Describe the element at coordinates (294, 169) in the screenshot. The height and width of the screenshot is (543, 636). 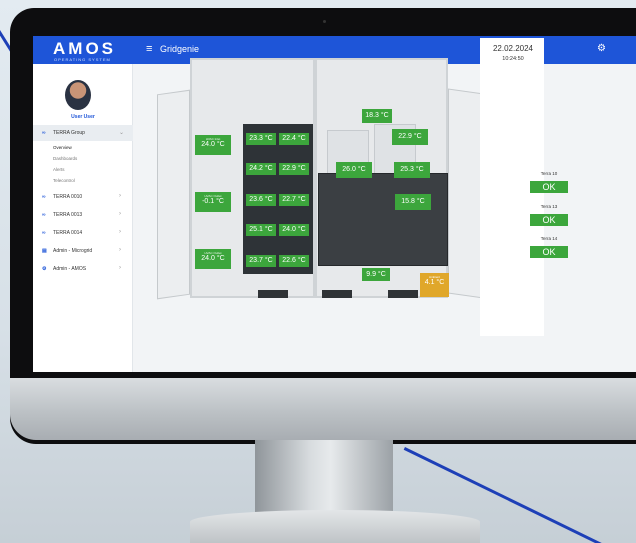
I see `sensor-battery: 22.9 °C` at that location.